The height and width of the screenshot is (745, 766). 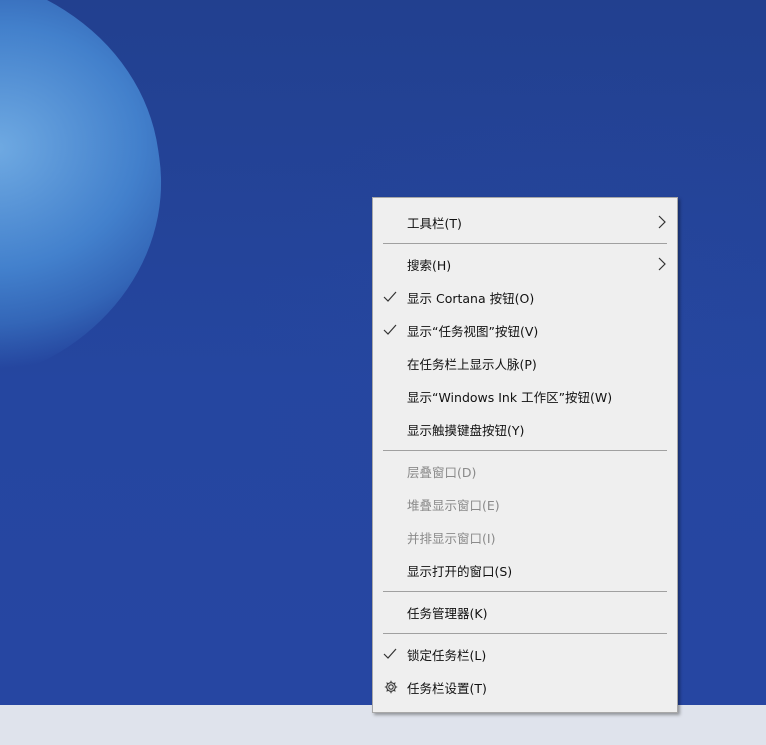 I want to click on menu-item-label: 搜索(H), so click(x=429, y=265).